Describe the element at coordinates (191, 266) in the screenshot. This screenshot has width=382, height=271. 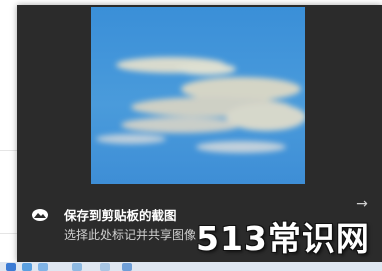
I see `taskbar` at that location.